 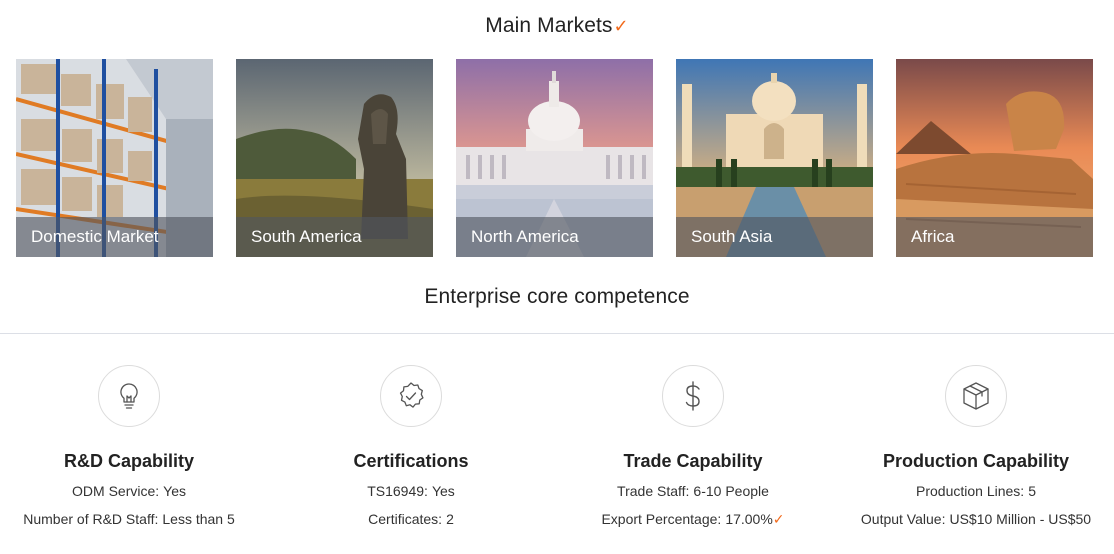 I want to click on competence-row: Trade Staff: 6-10 People, so click(x=693, y=491).